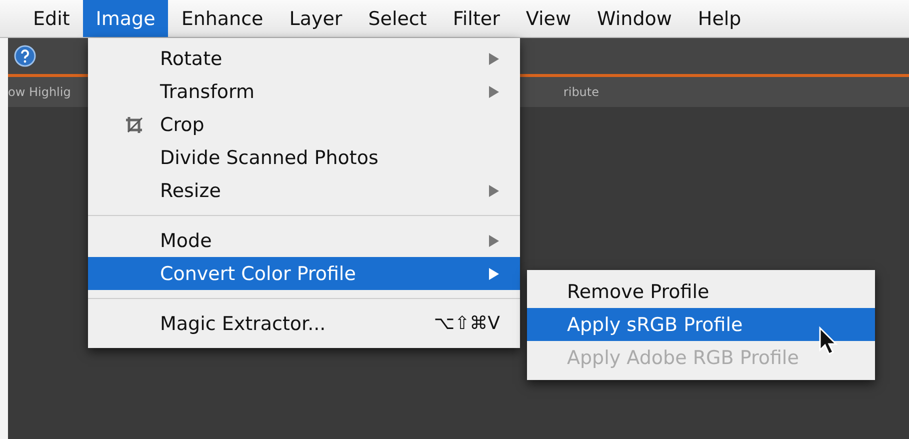 The width and height of the screenshot is (909, 439). What do you see at coordinates (304, 323) in the screenshot?
I see `menu-item: Magic Extractor... ⌥⇧⌘V` at bounding box center [304, 323].